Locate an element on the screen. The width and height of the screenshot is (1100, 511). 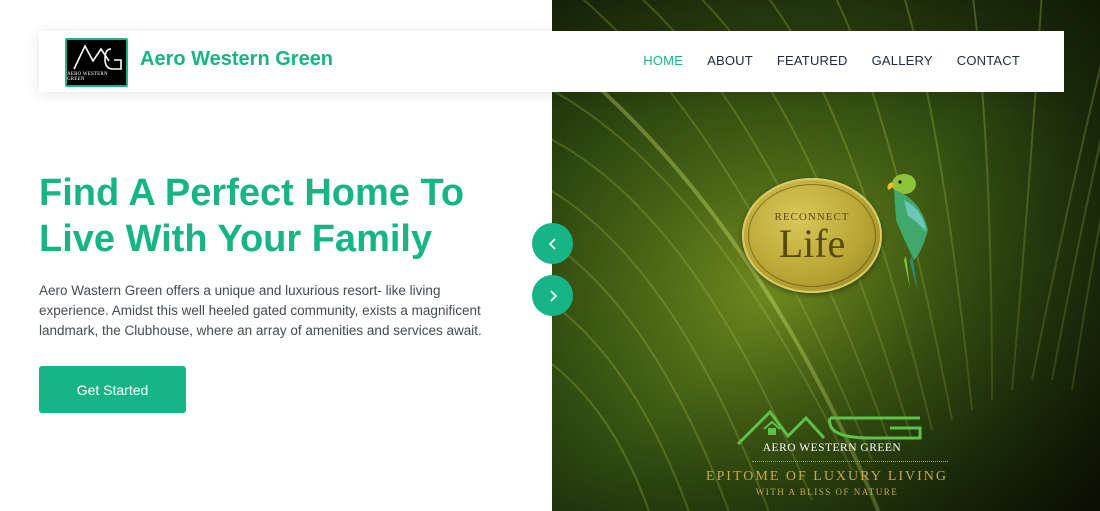
badge-main-text: Life is located at coordinates (812, 243).